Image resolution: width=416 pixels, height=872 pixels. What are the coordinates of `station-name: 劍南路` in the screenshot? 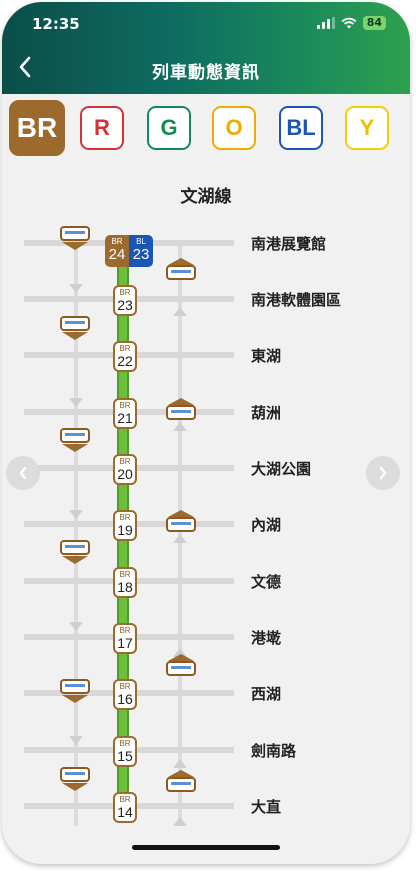 It's located at (273, 750).